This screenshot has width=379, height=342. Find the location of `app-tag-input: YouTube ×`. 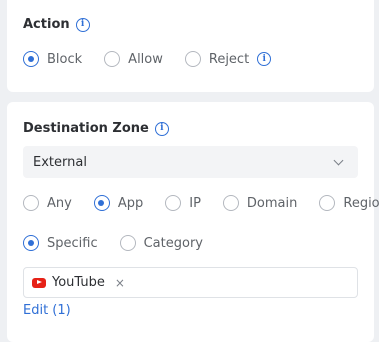

app-tag-input: YouTube × is located at coordinates (190, 282).